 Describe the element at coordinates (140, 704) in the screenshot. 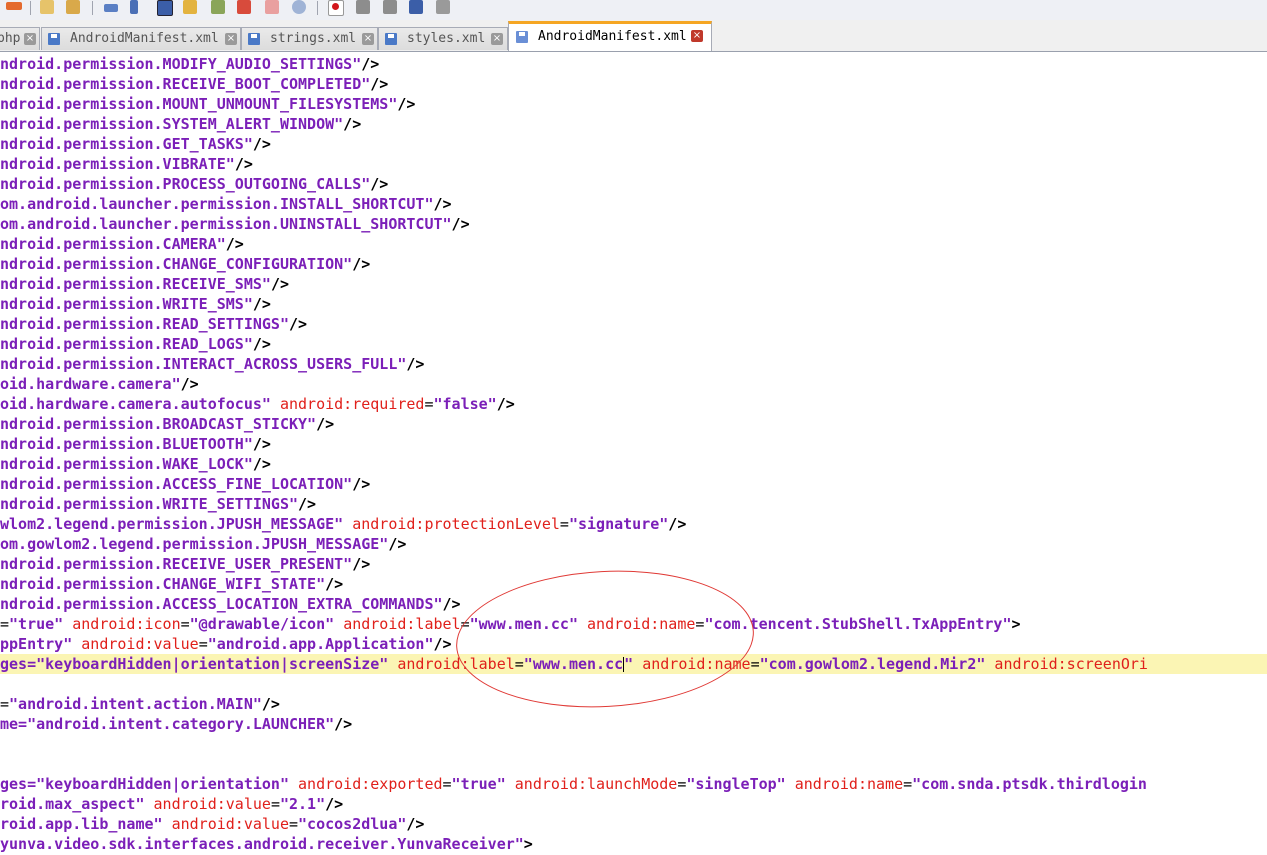

I see `code-line: ="android.intent.action.MAIN"/>` at that location.